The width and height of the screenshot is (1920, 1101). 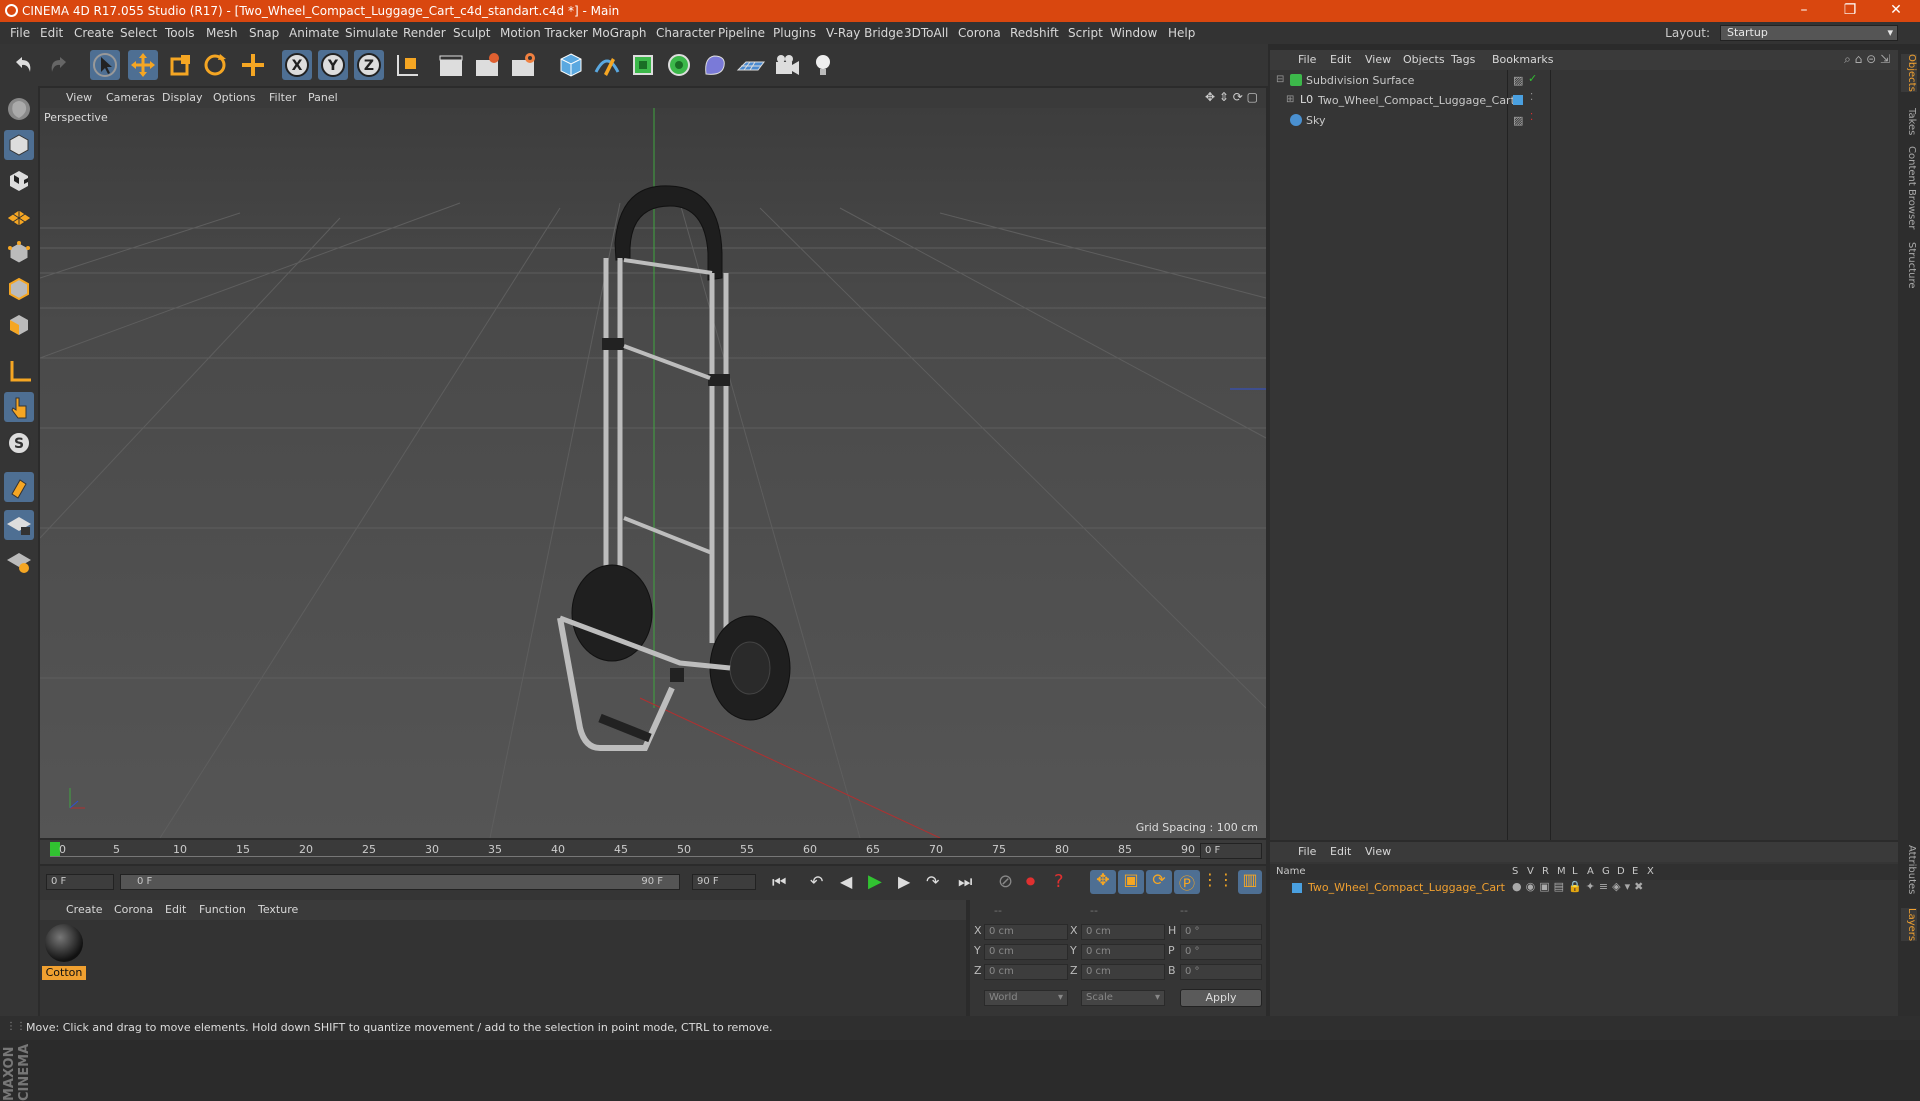 I want to click on layout-dropdown: Startup ▾, so click(x=1809, y=33).